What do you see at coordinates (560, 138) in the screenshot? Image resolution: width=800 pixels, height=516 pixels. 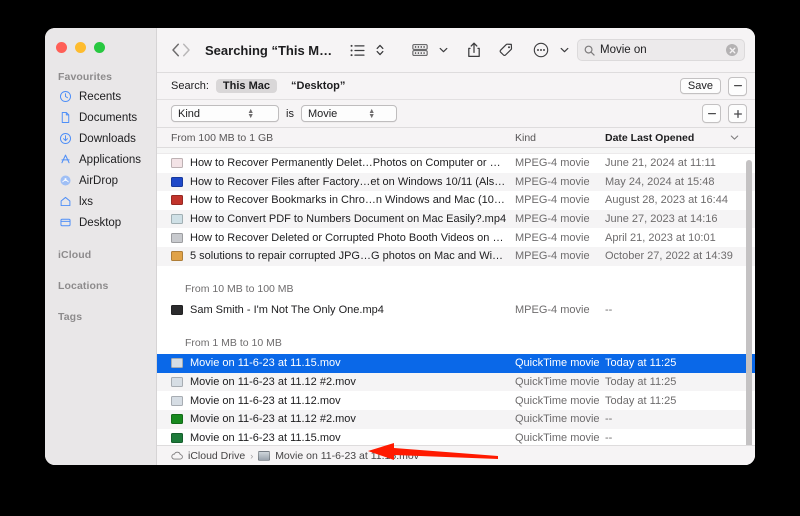 I see `column-header-kind: Kind` at bounding box center [560, 138].